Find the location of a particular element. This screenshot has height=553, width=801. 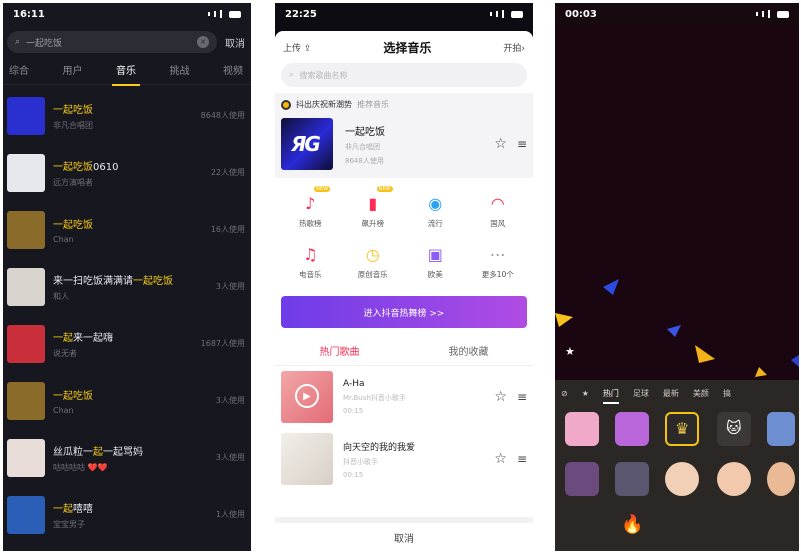

song-tabs: 热门歌曲 我的收藏 is located at coordinates (404, 351).